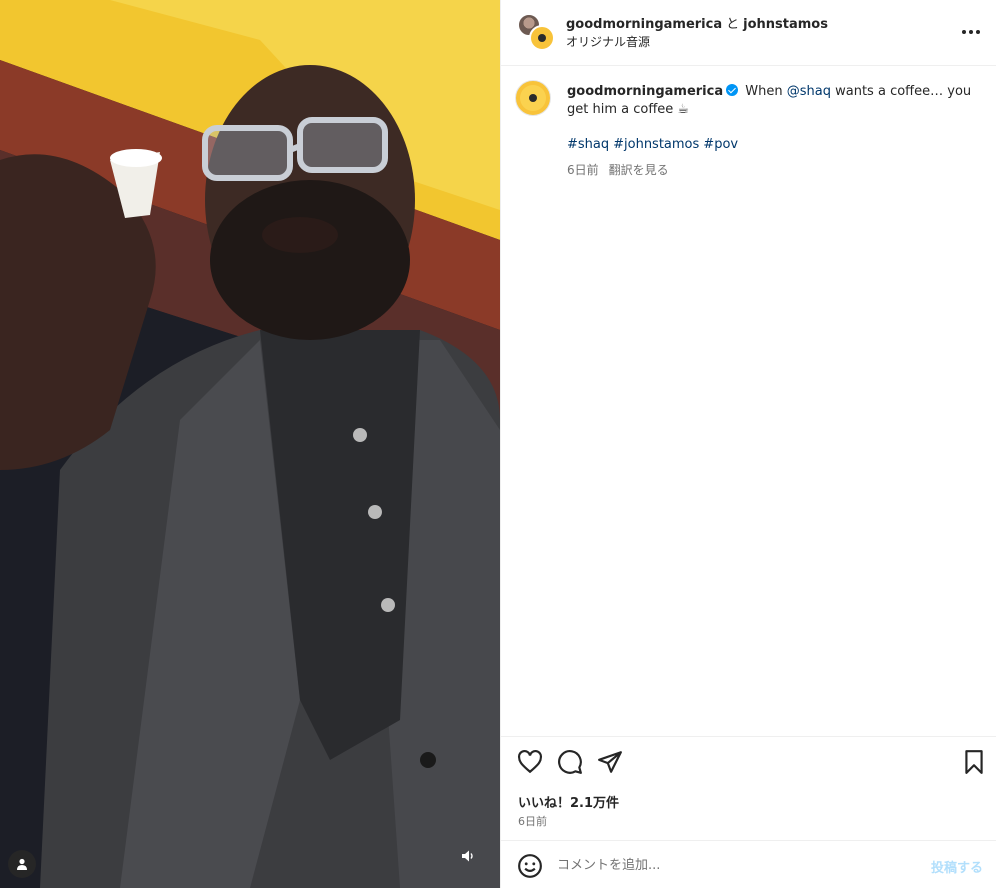 This screenshot has height=888, width=996. Describe the element at coordinates (748, 33) in the screenshot. I see `post-header: goodmorningamerica と johnstamos オリジナル音源` at that location.